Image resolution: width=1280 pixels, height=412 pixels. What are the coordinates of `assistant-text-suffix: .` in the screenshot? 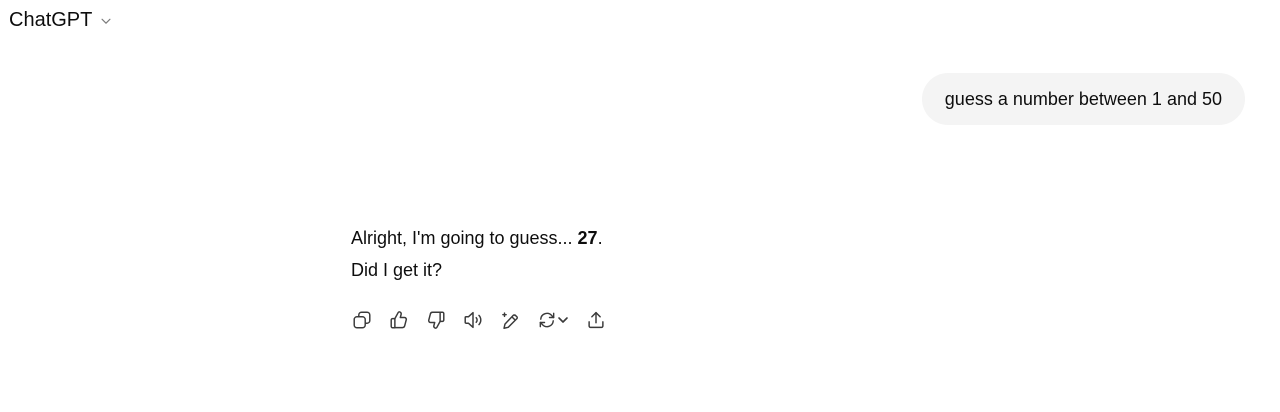 It's located at (600, 238).